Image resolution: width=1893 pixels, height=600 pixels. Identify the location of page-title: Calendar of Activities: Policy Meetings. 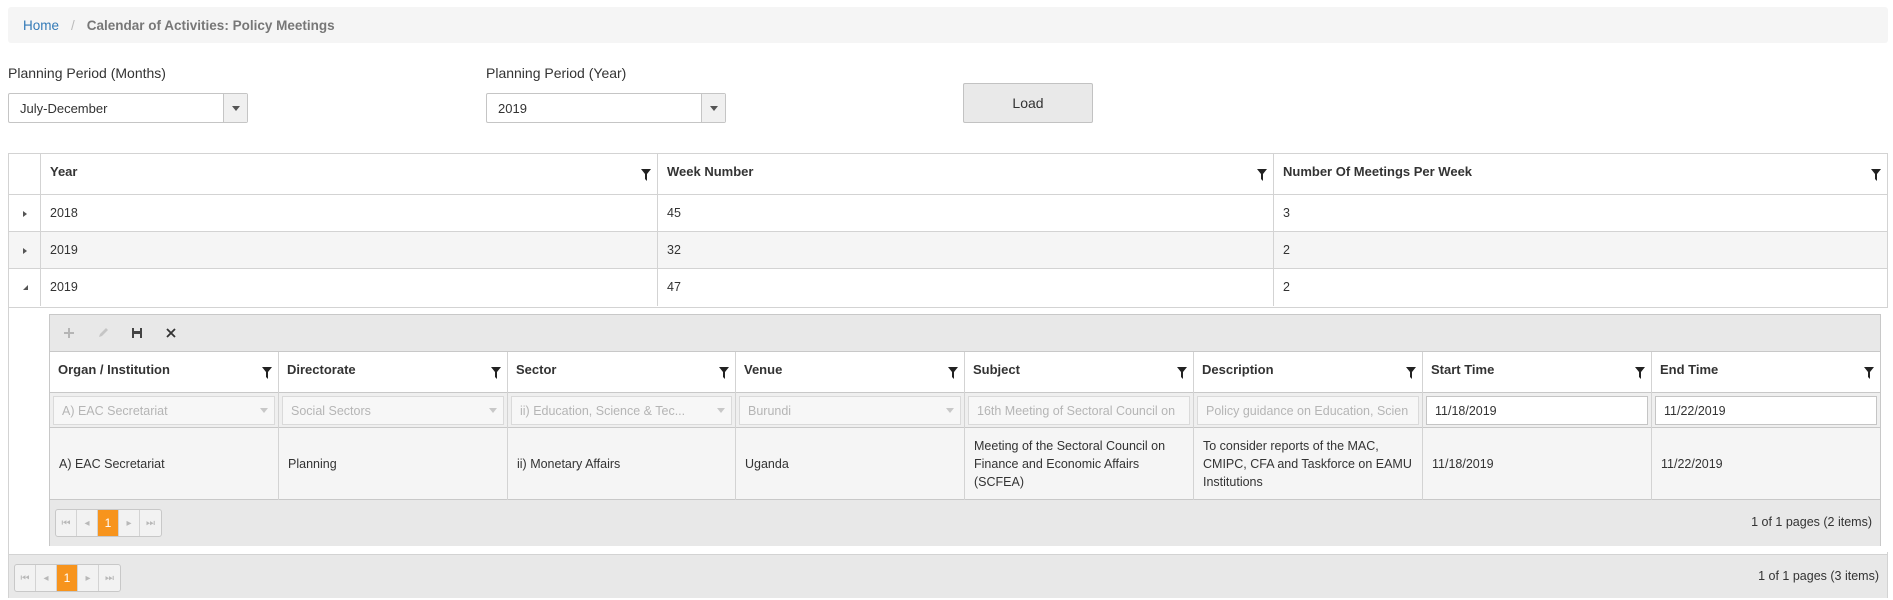
(210, 25).